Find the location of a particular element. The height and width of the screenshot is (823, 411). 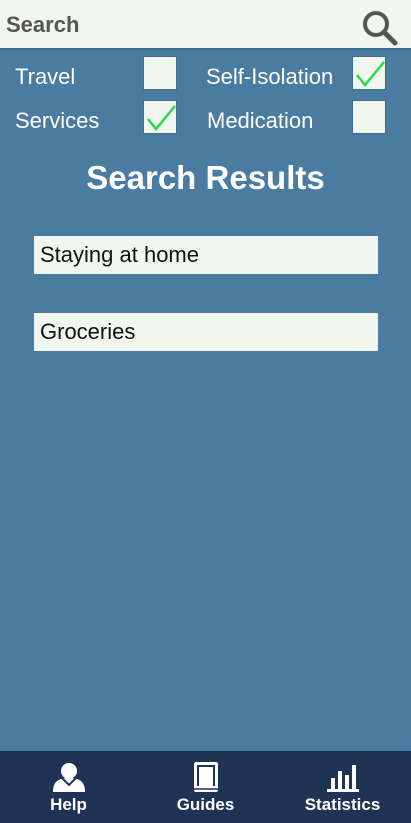

bar-chart-icon is located at coordinates (342, 778).